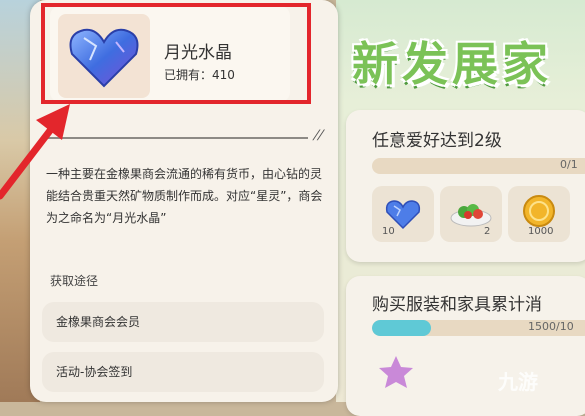  Describe the element at coordinates (402, 328) in the screenshot. I see `progress-fill` at that location.